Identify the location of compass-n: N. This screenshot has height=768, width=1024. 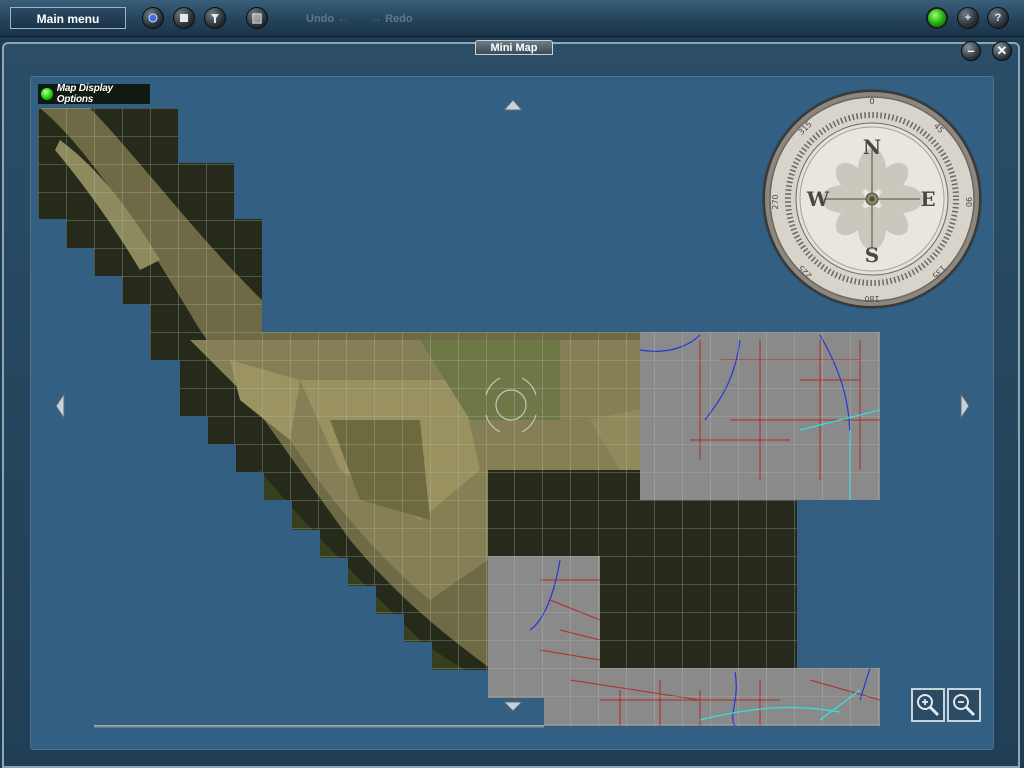
(872, 147).